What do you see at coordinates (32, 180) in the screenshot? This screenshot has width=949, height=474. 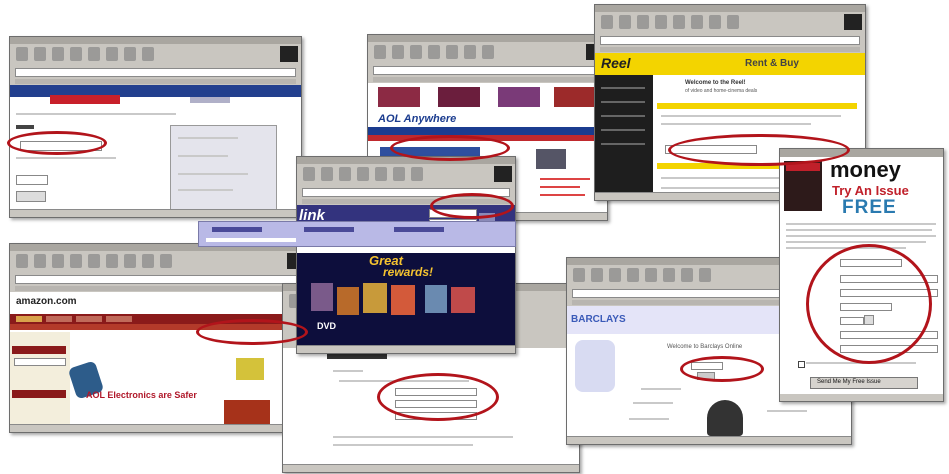 I see `password-field` at bounding box center [32, 180].